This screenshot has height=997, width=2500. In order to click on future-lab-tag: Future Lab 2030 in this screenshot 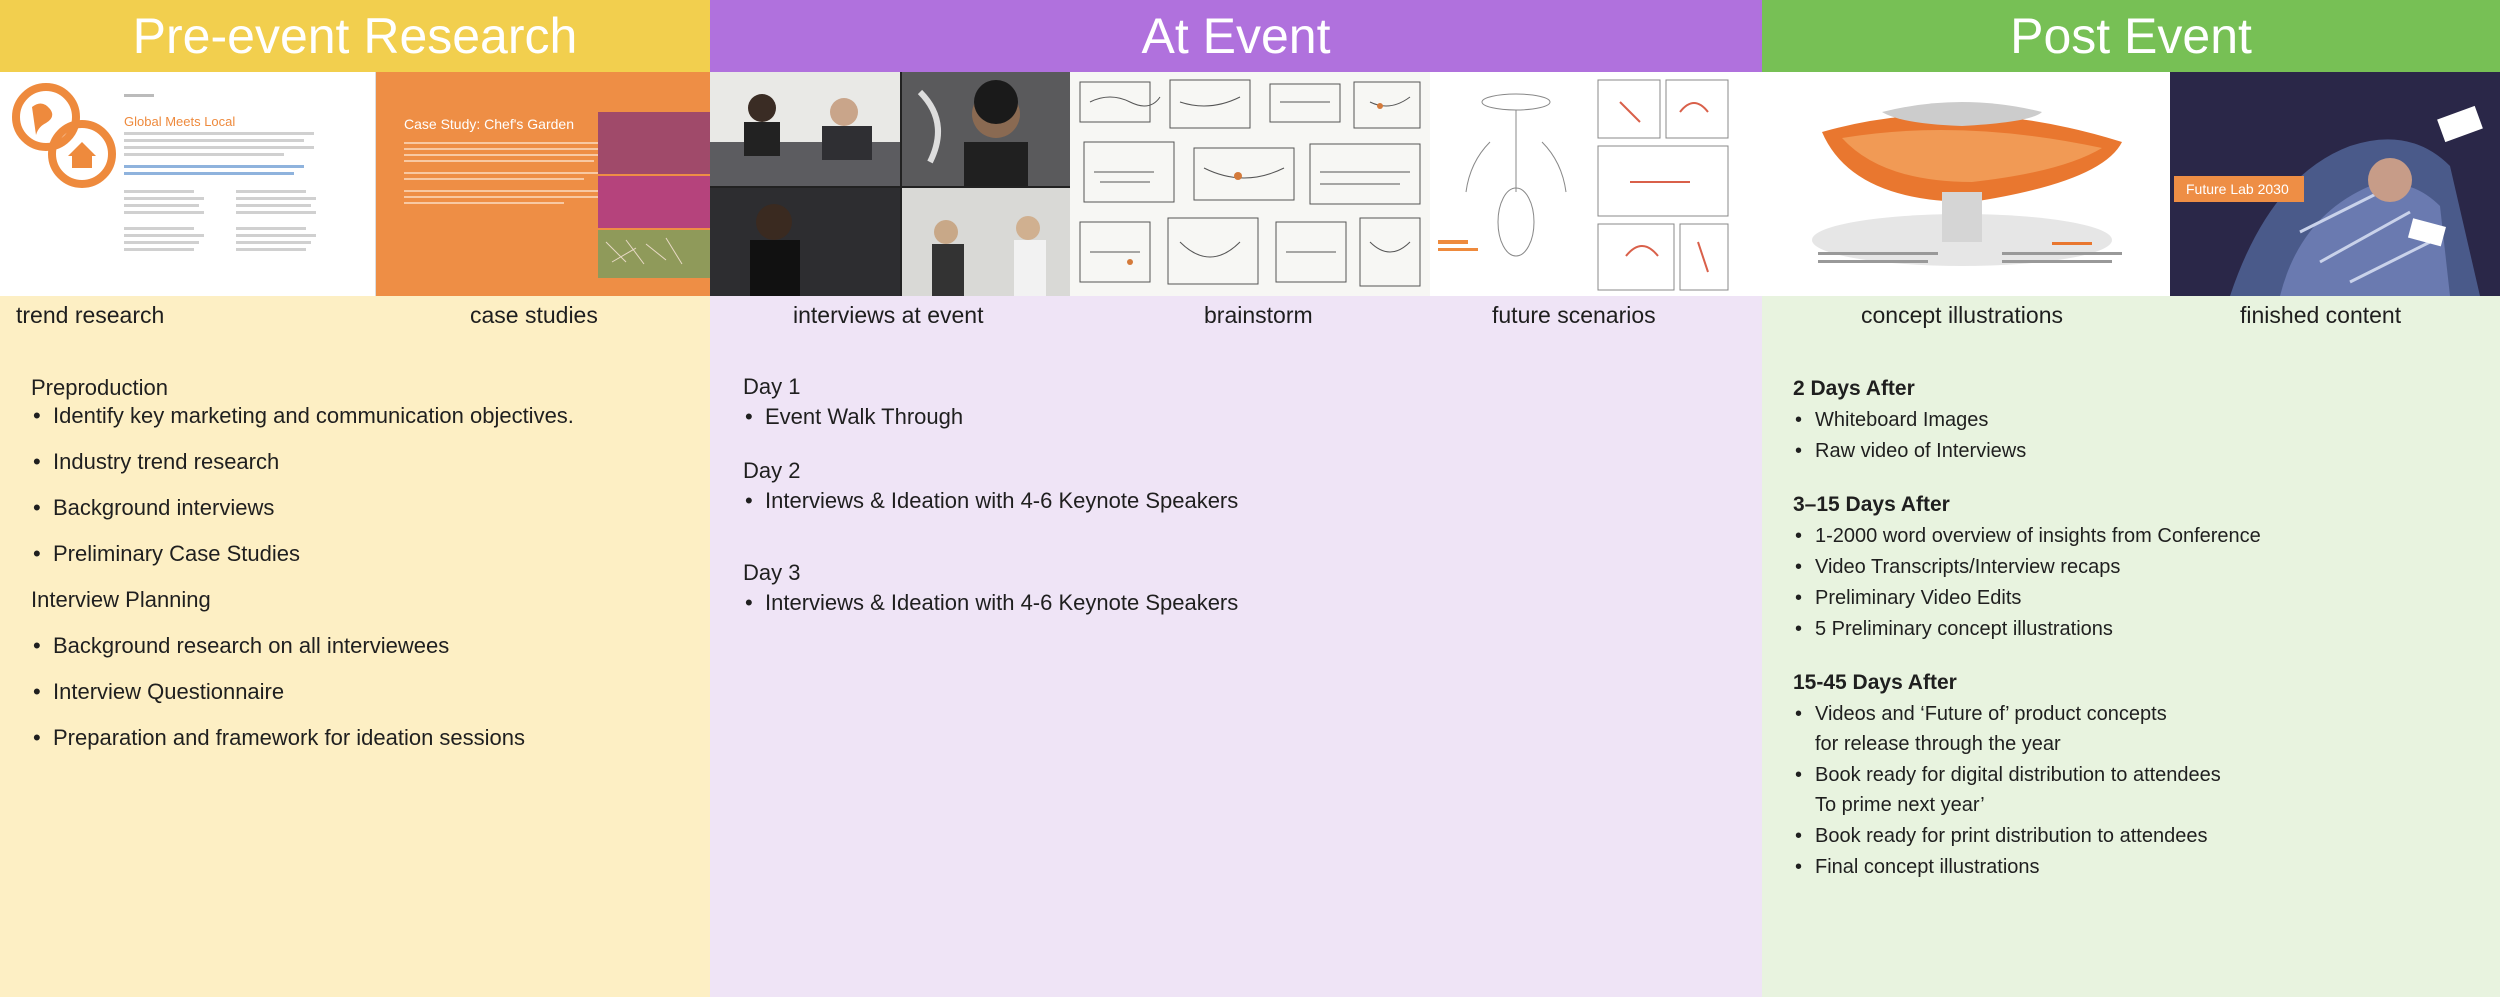, I will do `click(2239, 189)`.